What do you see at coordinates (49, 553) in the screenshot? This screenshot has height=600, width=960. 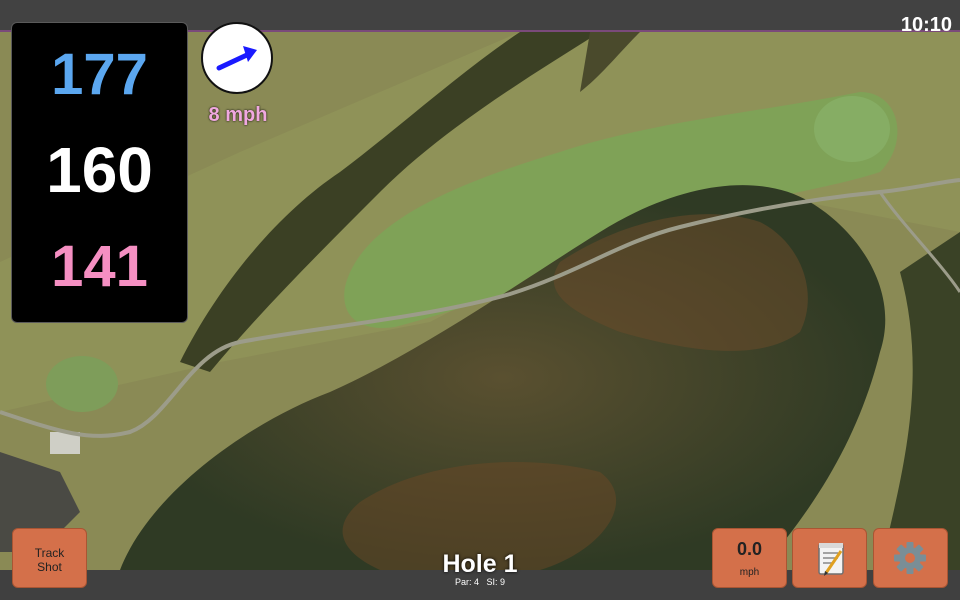 I see `track-shot-label-line1: Track` at bounding box center [49, 553].